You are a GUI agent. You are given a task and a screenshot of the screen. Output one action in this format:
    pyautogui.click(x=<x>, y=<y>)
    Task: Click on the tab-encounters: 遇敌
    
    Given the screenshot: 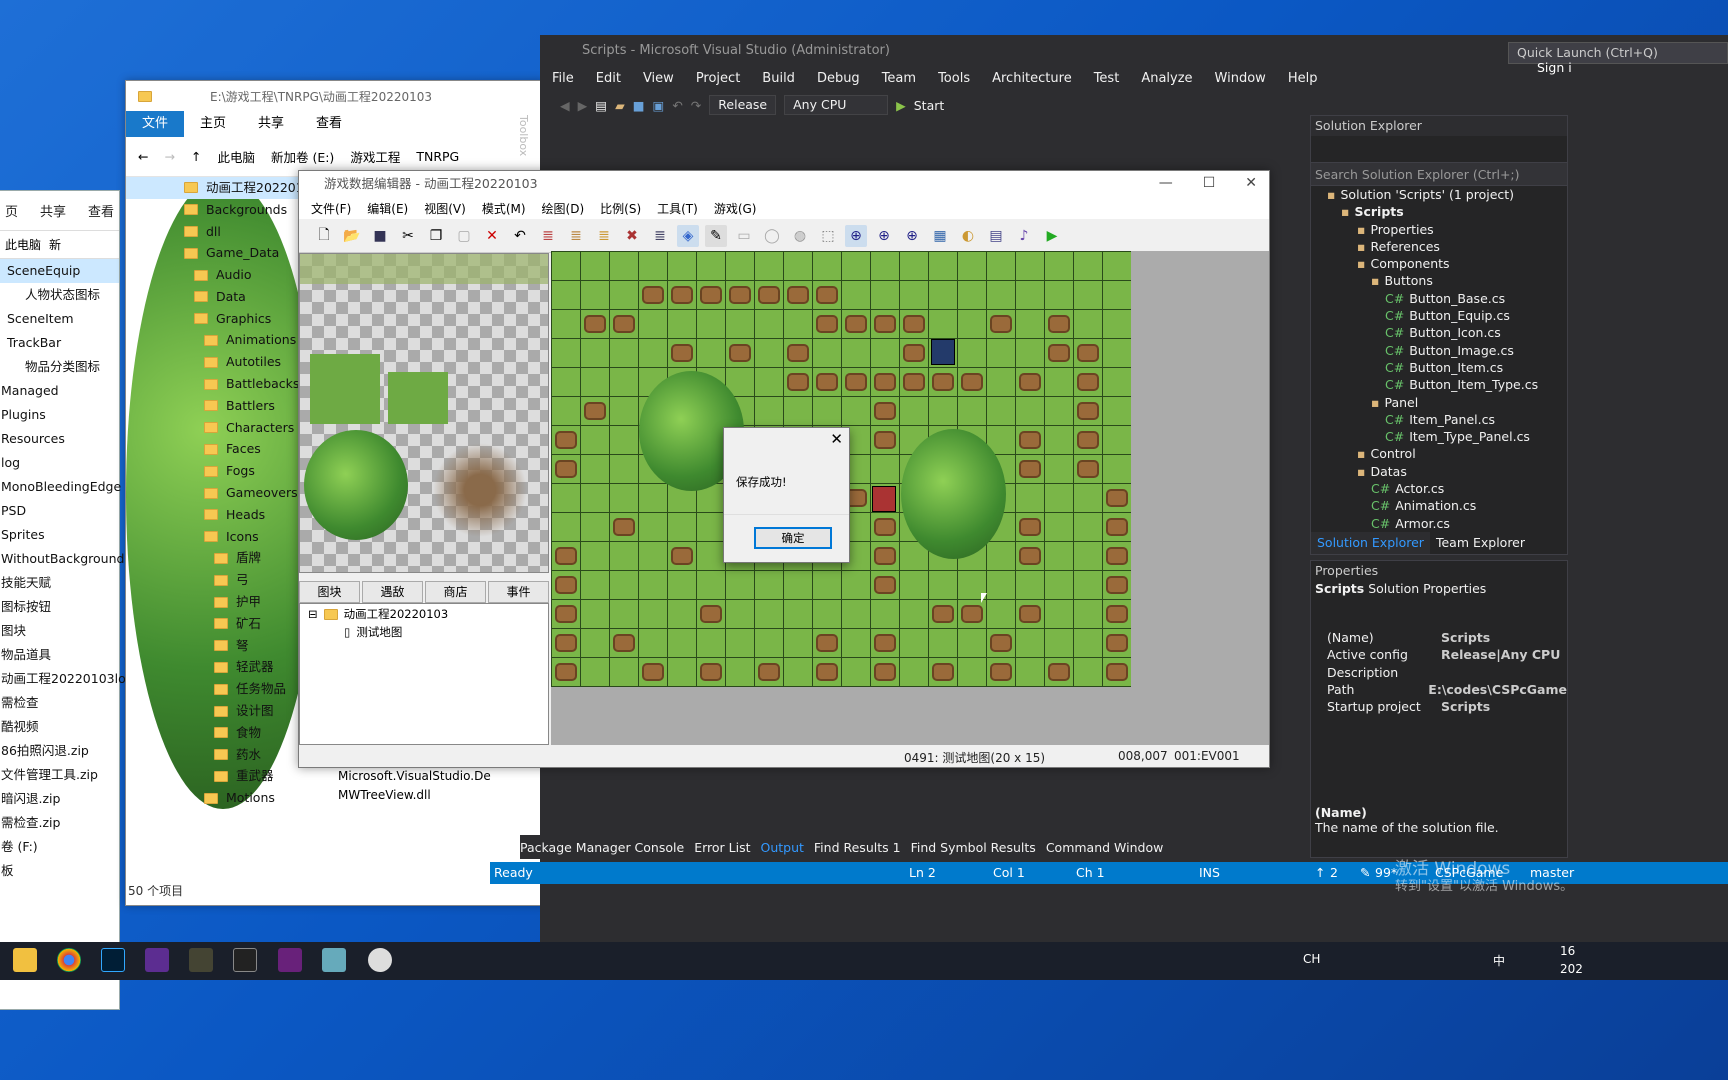 What is the action you would take?
    pyautogui.click(x=392, y=592)
    